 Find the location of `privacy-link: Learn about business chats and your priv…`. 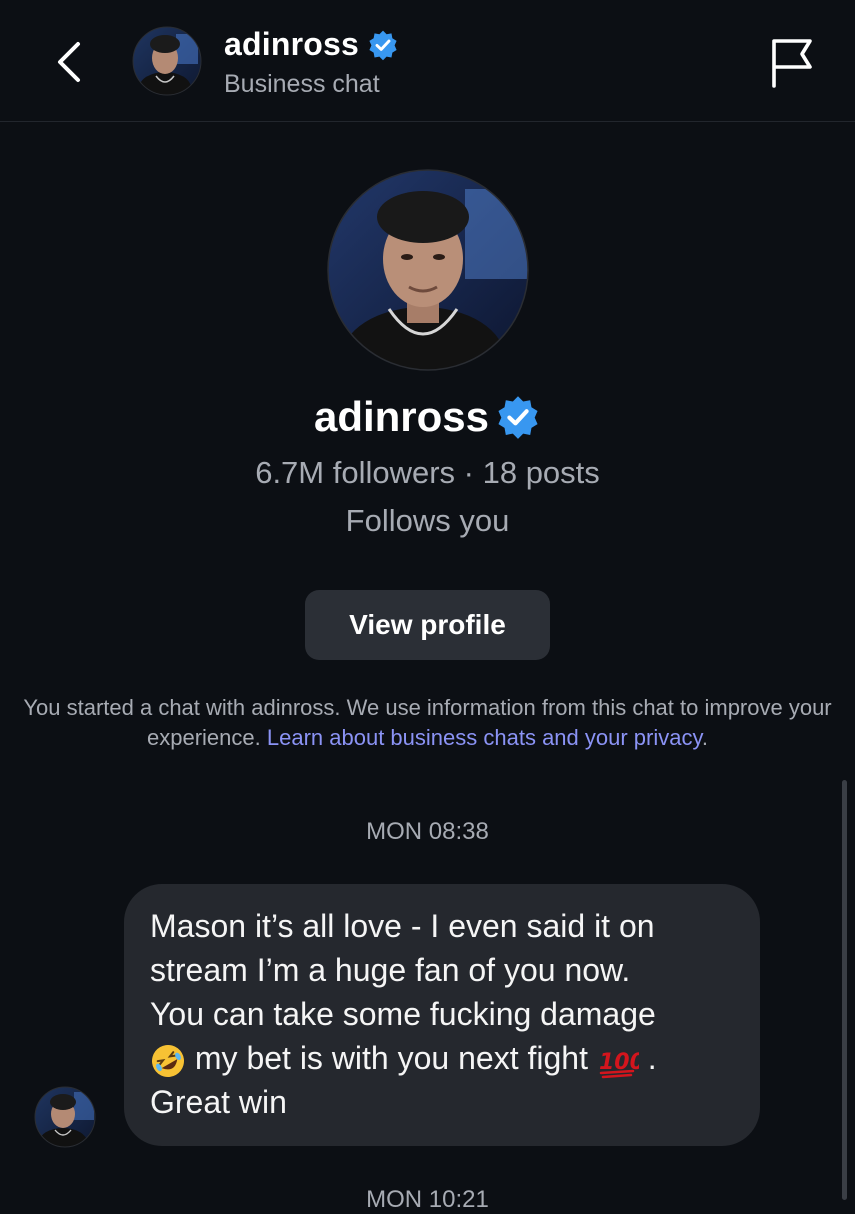

privacy-link: Learn about business chats and your priv… is located at coordinates (484, 737).